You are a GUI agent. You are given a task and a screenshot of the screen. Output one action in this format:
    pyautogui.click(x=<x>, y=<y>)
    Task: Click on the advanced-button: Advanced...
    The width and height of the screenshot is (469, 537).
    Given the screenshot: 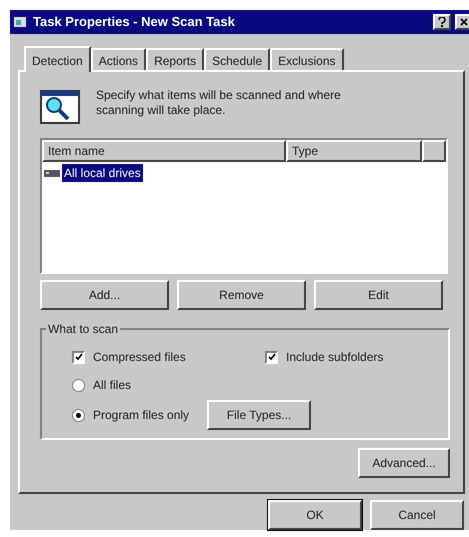 What is the action you would take?
    pyautogui.click(x=404, y=463)
    